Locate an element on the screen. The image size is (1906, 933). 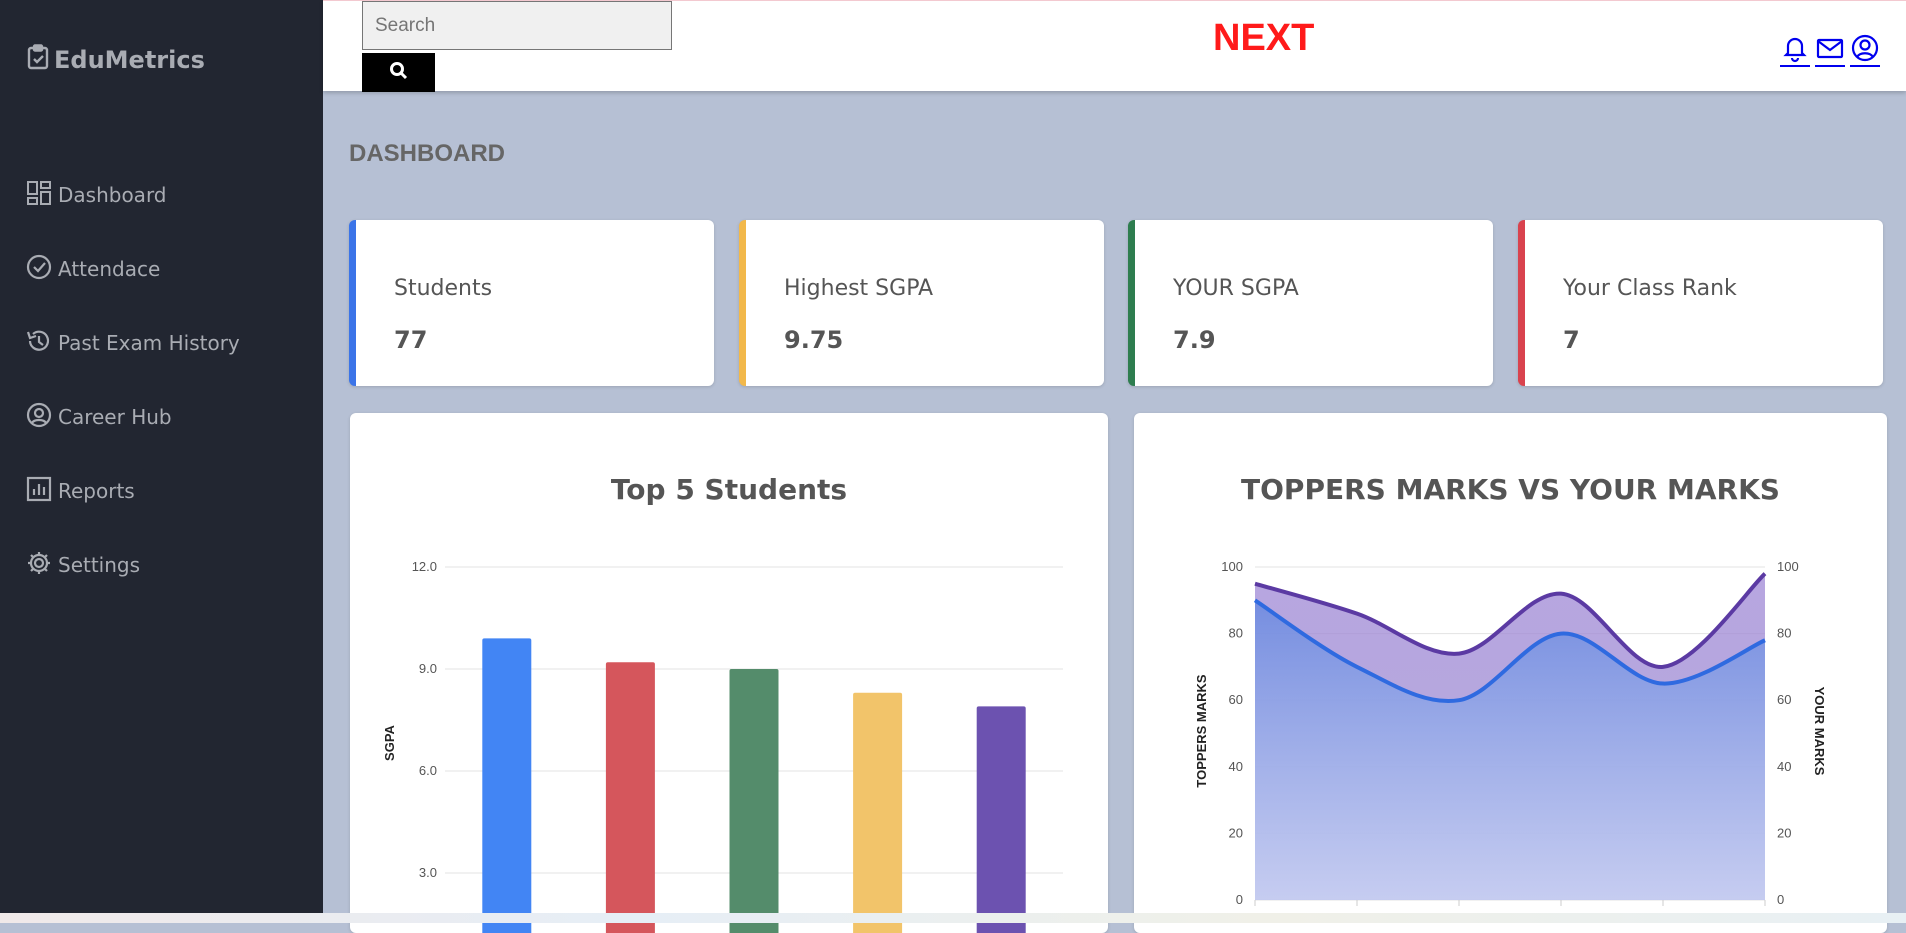
messages-link is located at coordinates (1830, 50).